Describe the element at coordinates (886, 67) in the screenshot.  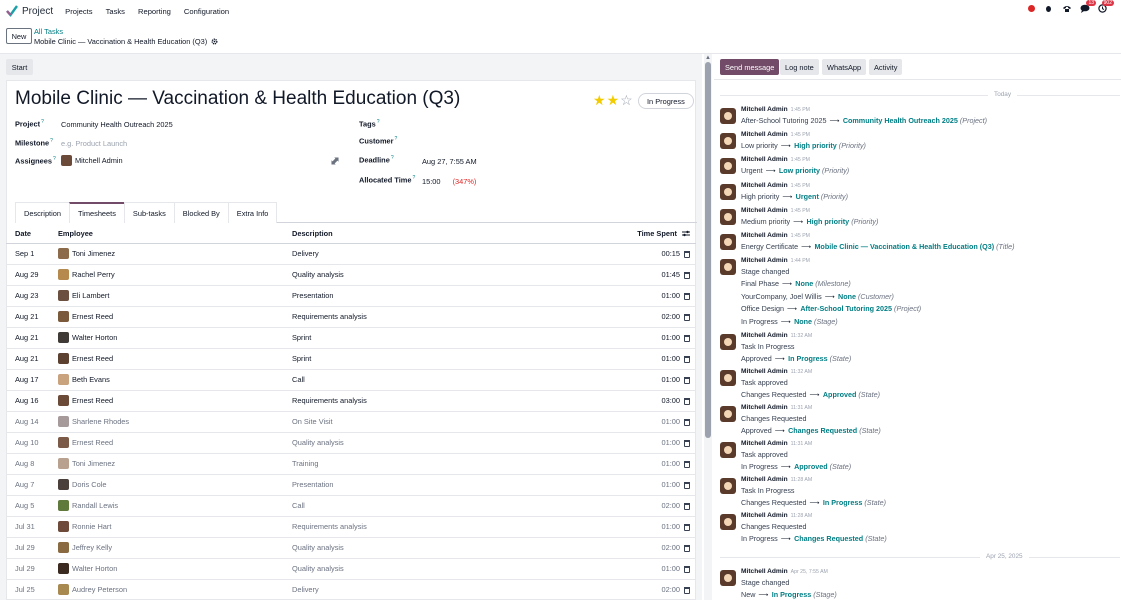
I see `activity-button: Activity` at that location.